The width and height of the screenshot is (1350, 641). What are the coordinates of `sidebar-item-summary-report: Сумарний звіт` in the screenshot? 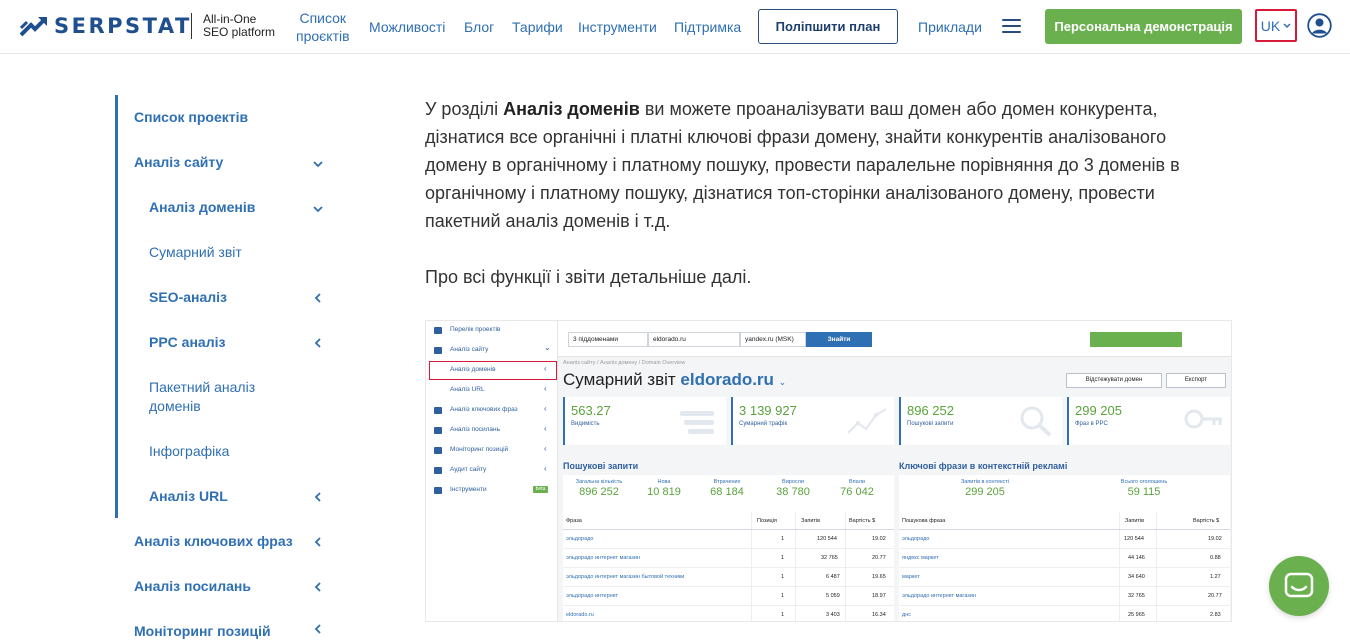 It's located at (195, 252).